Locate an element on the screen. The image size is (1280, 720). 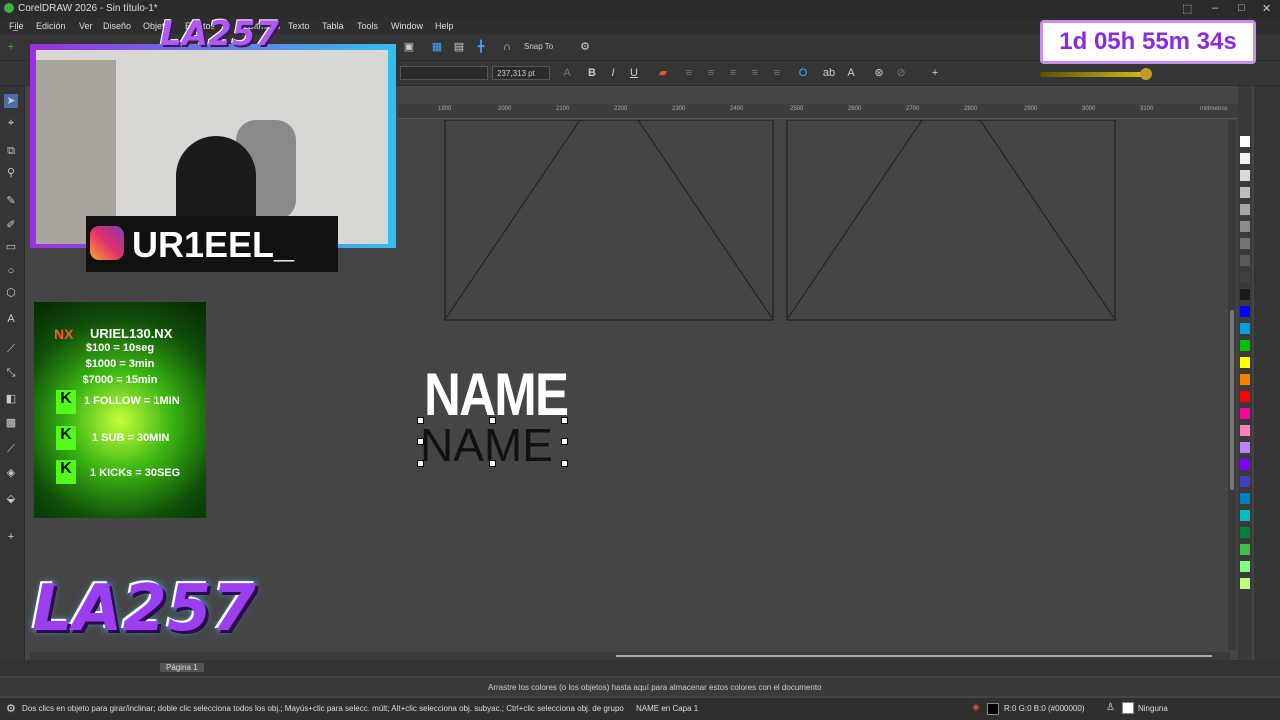
font-family-select is located at coordinates (444, 73).